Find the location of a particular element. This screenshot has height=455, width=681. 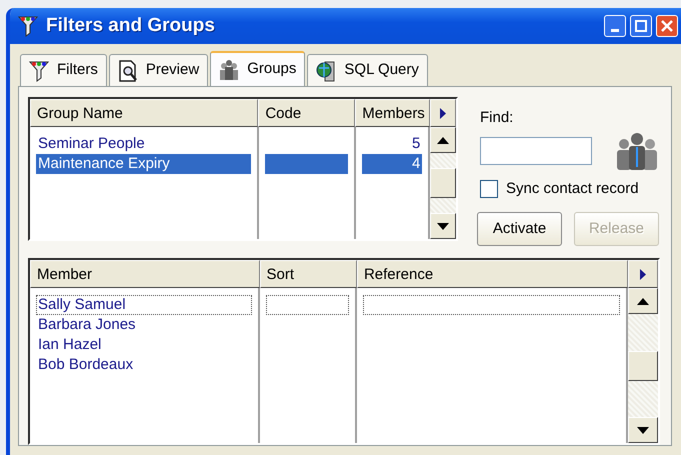

maximize-button is located at coordinates (641, 26).